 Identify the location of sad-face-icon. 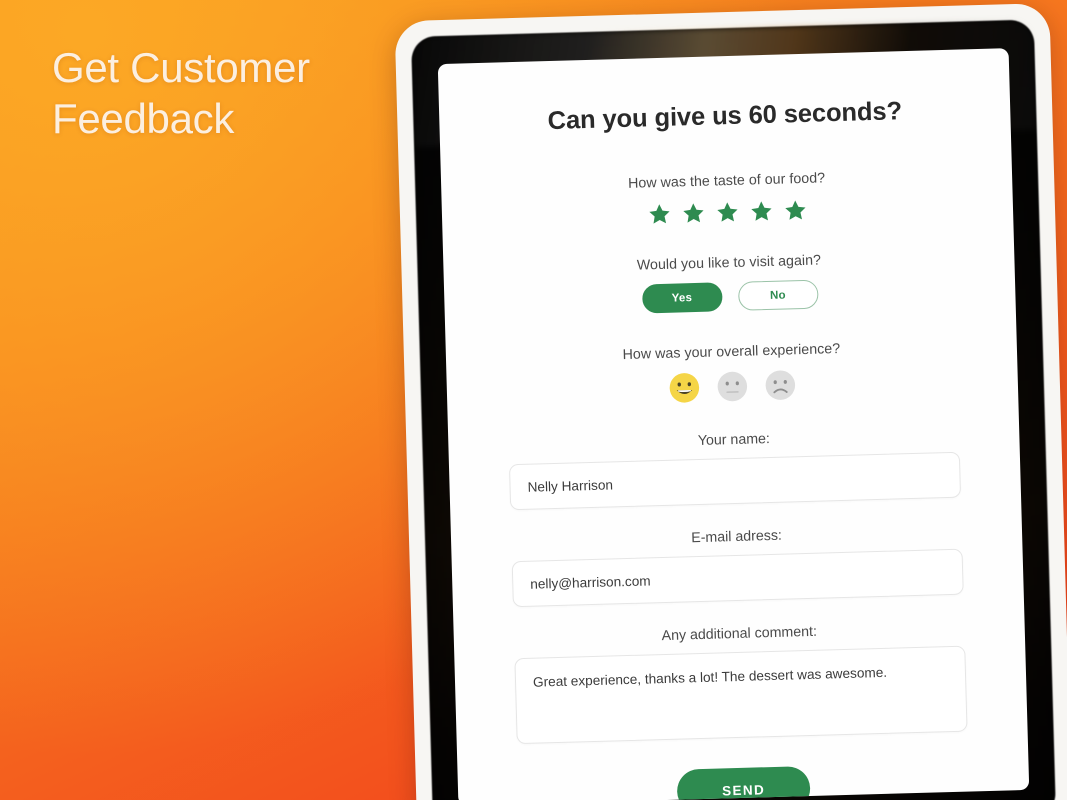
(780, 385).